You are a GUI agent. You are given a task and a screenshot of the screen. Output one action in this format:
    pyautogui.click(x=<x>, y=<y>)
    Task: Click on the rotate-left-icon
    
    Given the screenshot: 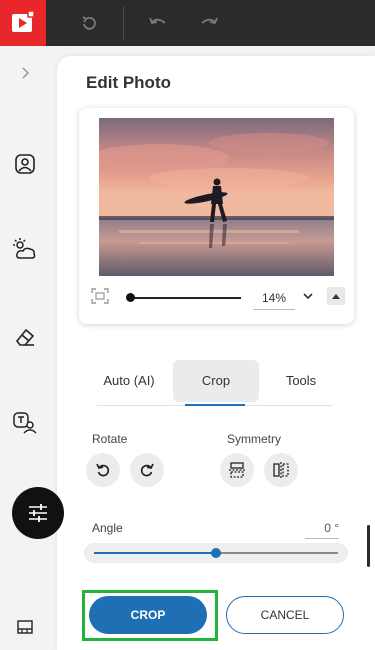 What is the action you would take?
    pyautogui.click(x=103, y=470)
    